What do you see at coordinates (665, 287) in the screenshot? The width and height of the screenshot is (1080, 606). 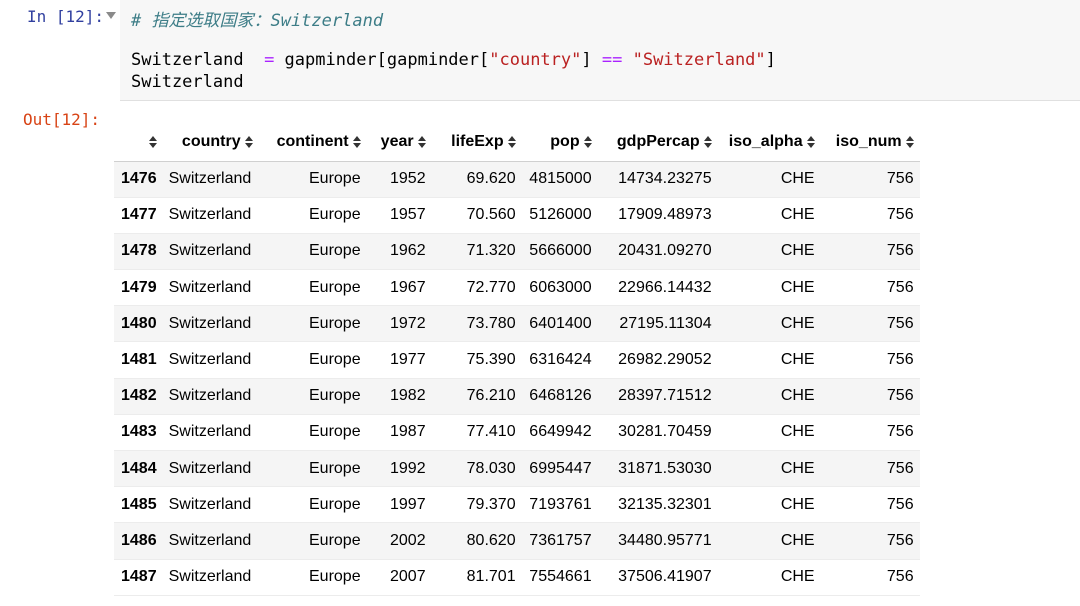 I see `table-cell-gdppercap: 22966.14432` at bounding box center [665, 287].